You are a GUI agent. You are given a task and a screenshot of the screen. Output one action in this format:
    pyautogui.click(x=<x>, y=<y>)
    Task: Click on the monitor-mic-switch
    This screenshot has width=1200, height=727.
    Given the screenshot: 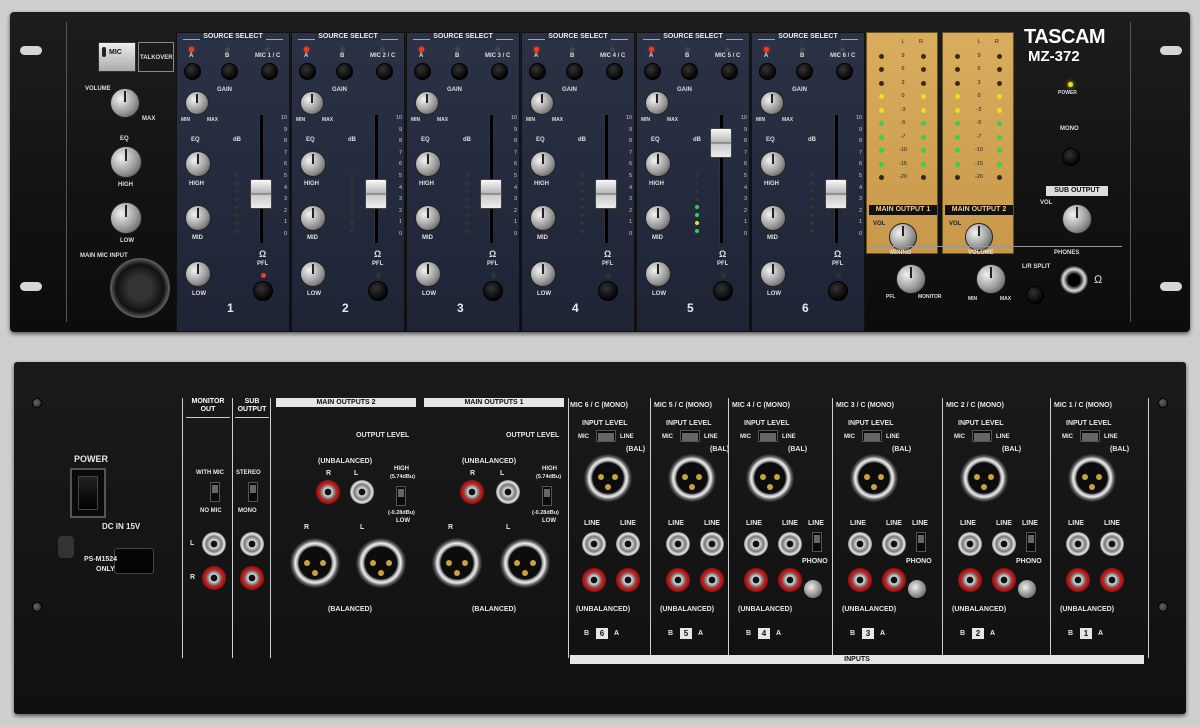 What is the action you would take?
    pyautogui.click(x=215, y=492)
    